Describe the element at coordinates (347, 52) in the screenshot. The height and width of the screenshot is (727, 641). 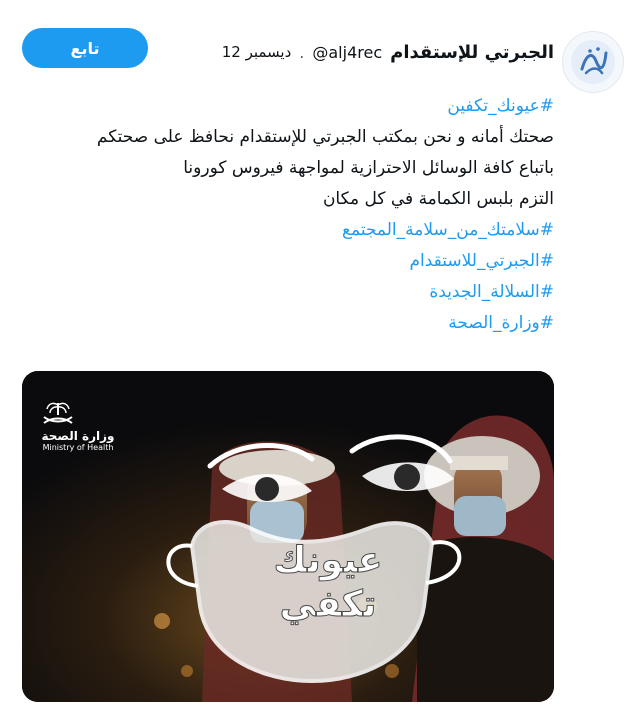
I see `author-handle: @alj4rec` at that location.